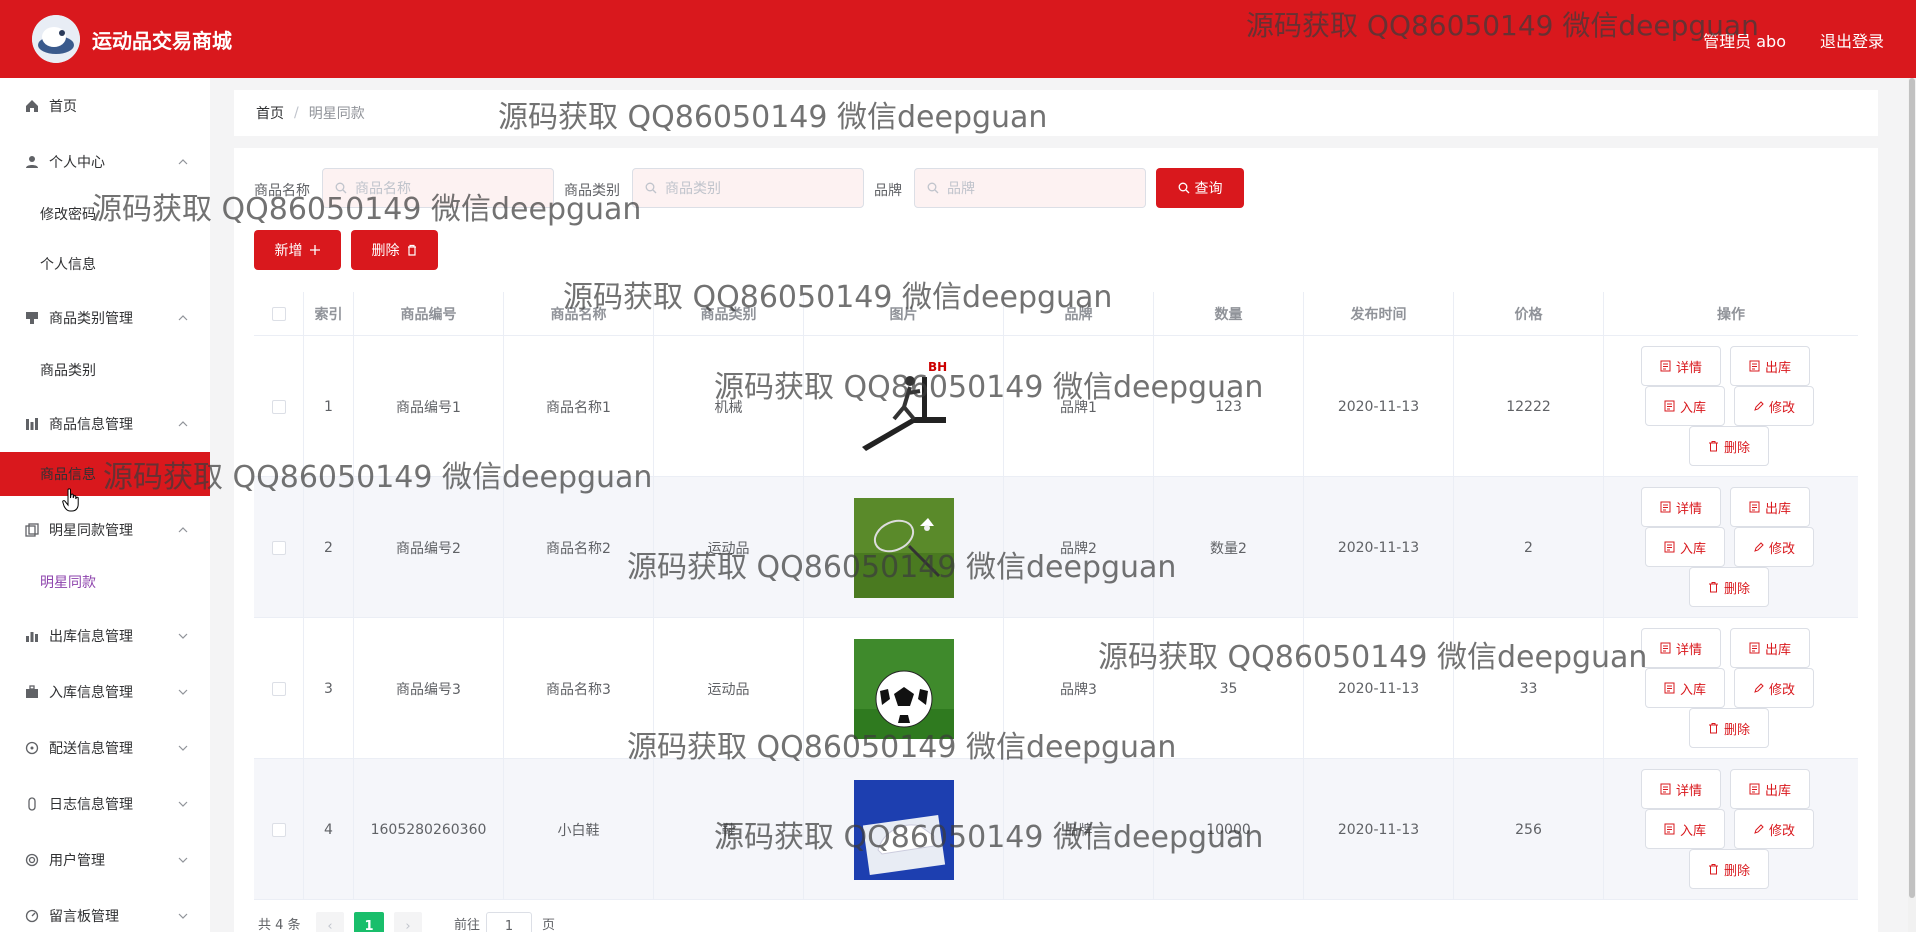 The image size is (1916, 932). Describe the element at coordinates (592, 191) in the screenshot. I see `search-category-label: 商品类别` at that location.